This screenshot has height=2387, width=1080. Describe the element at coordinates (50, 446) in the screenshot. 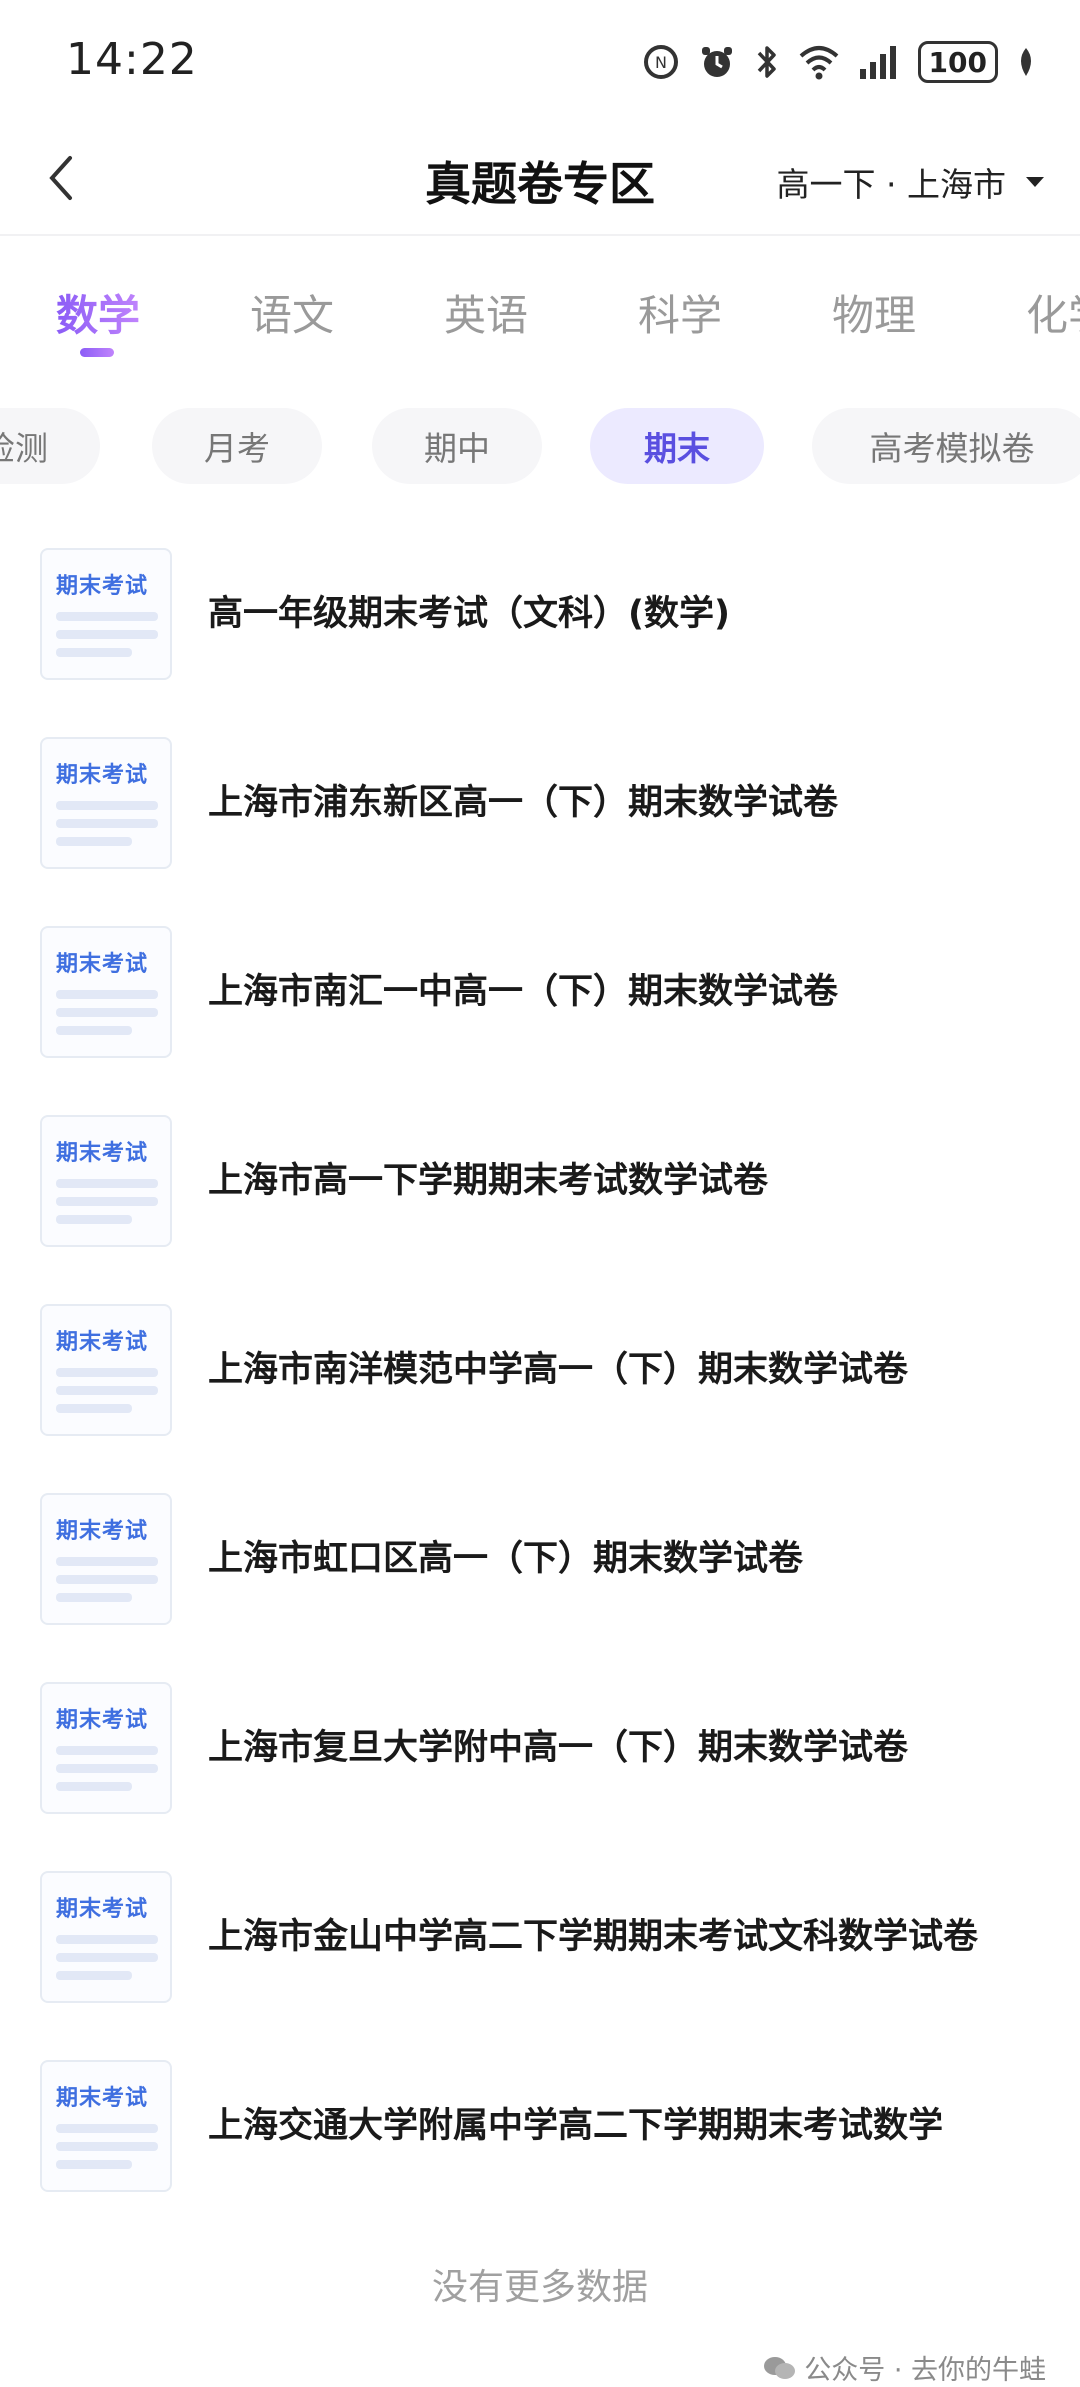

I see `chip-test: 检测` at that location.